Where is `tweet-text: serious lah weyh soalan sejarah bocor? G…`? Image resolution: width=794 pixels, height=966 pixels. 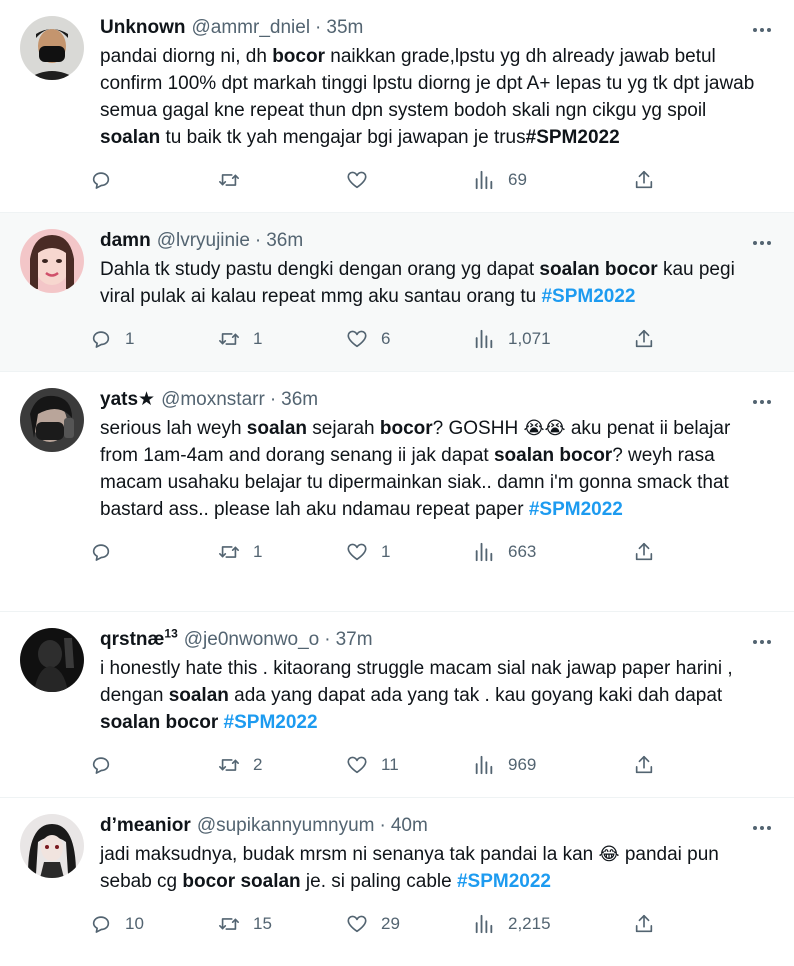 tweet-text: serious lah weyh soalan sejarah bocor? G… is located at coordinates (435, 469).